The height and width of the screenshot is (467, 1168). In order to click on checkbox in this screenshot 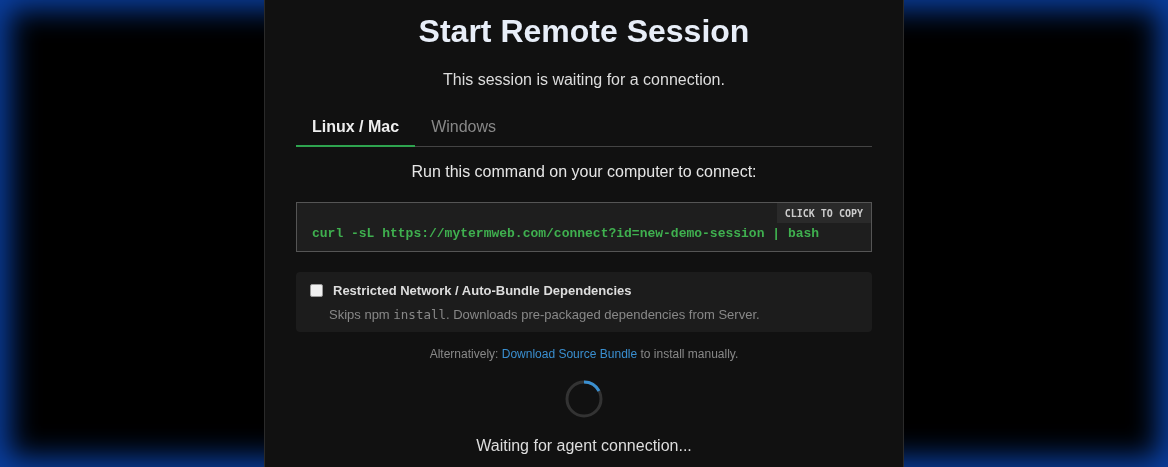, I will do `click(316, 290)`.